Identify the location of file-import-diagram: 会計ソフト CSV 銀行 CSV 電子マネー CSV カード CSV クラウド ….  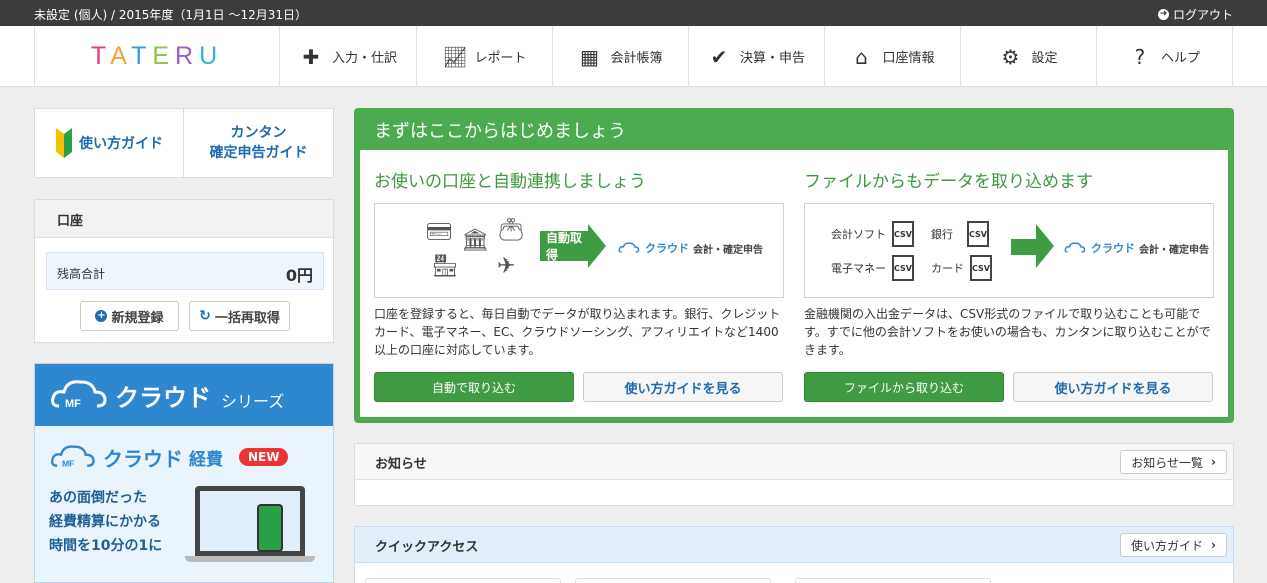
(1009, 250).